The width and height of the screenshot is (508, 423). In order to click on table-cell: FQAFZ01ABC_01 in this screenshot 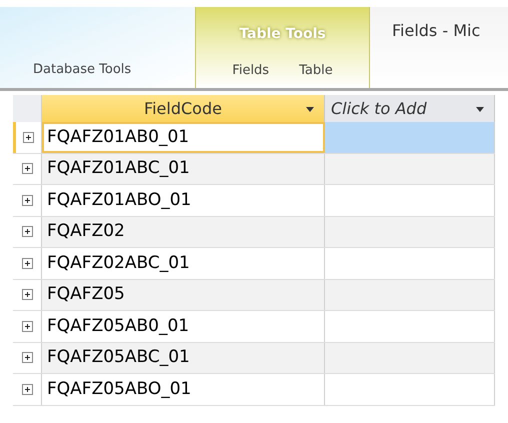, I will do `click(183, 169)`.